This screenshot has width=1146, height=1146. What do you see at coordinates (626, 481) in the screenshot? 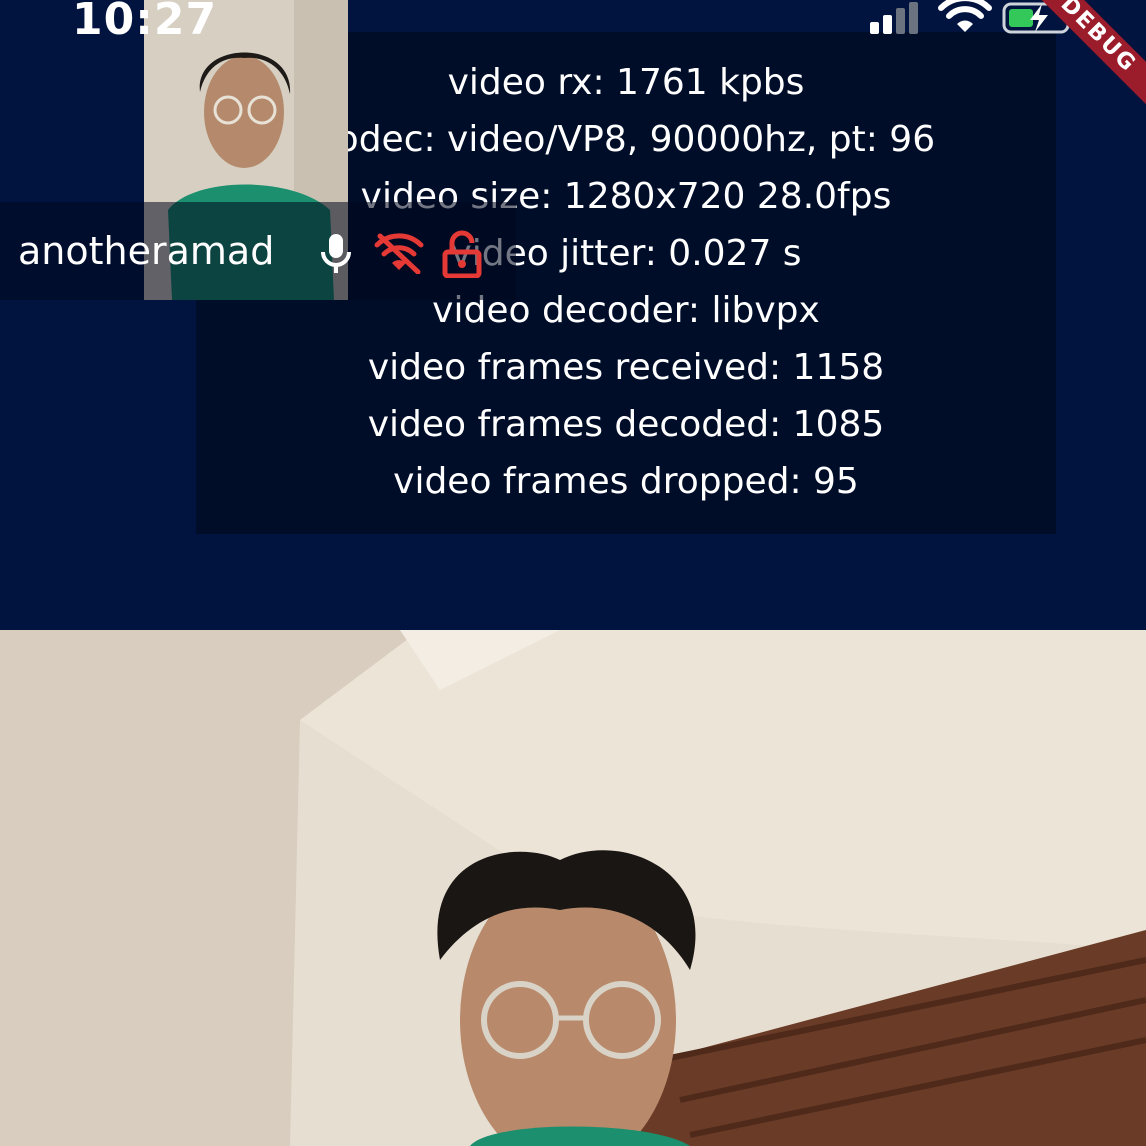
I see `stat-frames-dropped: video frames dropped: 95` at bounding box center [626, 481].